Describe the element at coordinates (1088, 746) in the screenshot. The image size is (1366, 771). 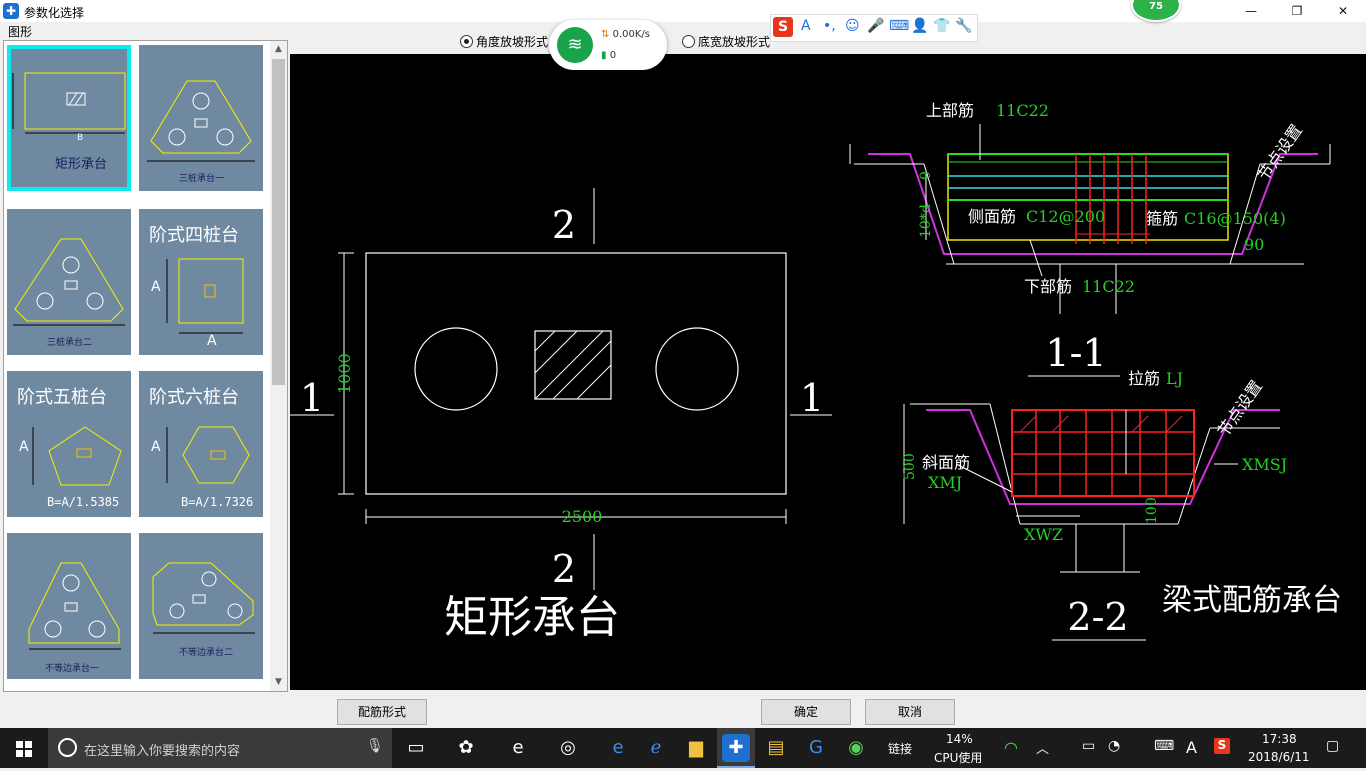
I see `battery-icon: ▭` at that location.